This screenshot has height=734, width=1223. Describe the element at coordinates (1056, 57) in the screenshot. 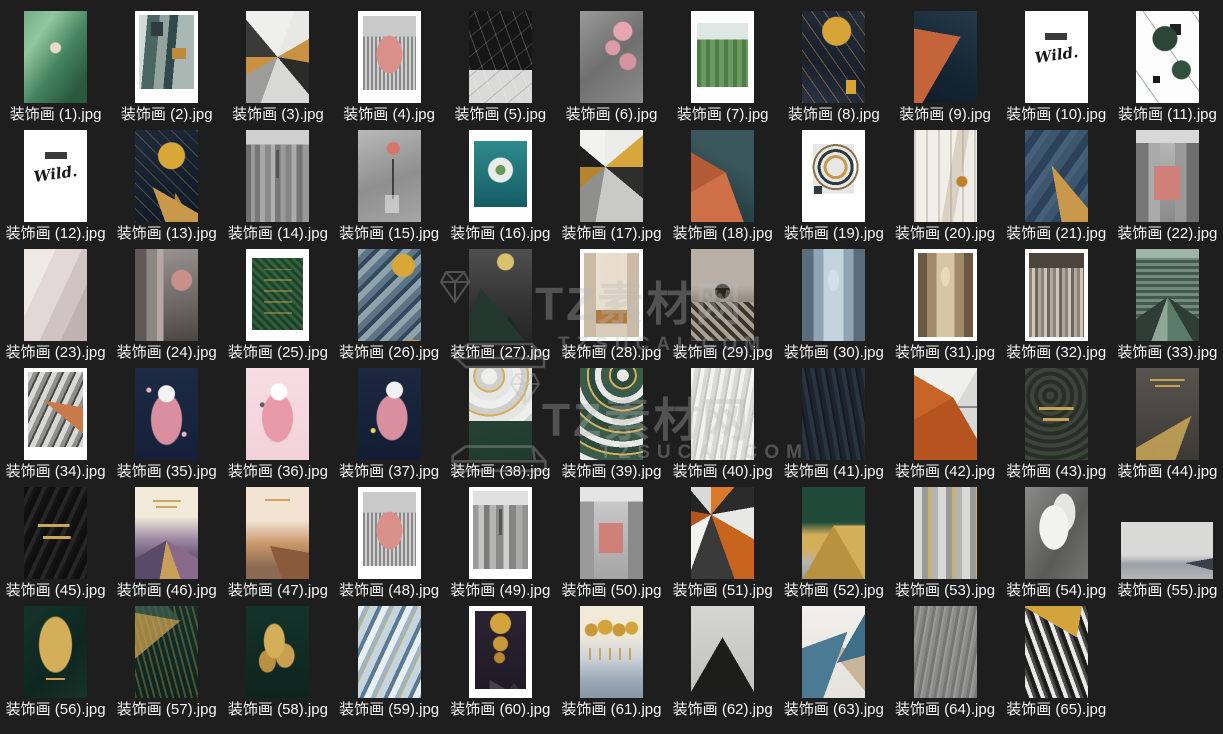

I see `file-thumbnail: Wild.` at that location.